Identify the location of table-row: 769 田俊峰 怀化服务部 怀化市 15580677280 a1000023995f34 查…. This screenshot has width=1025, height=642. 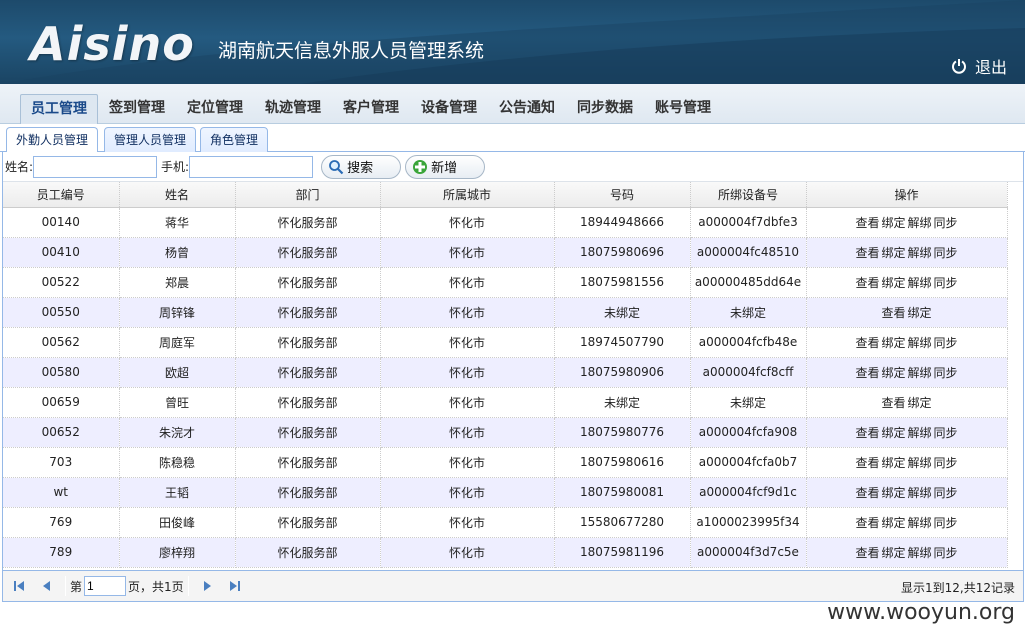
(505, 522).